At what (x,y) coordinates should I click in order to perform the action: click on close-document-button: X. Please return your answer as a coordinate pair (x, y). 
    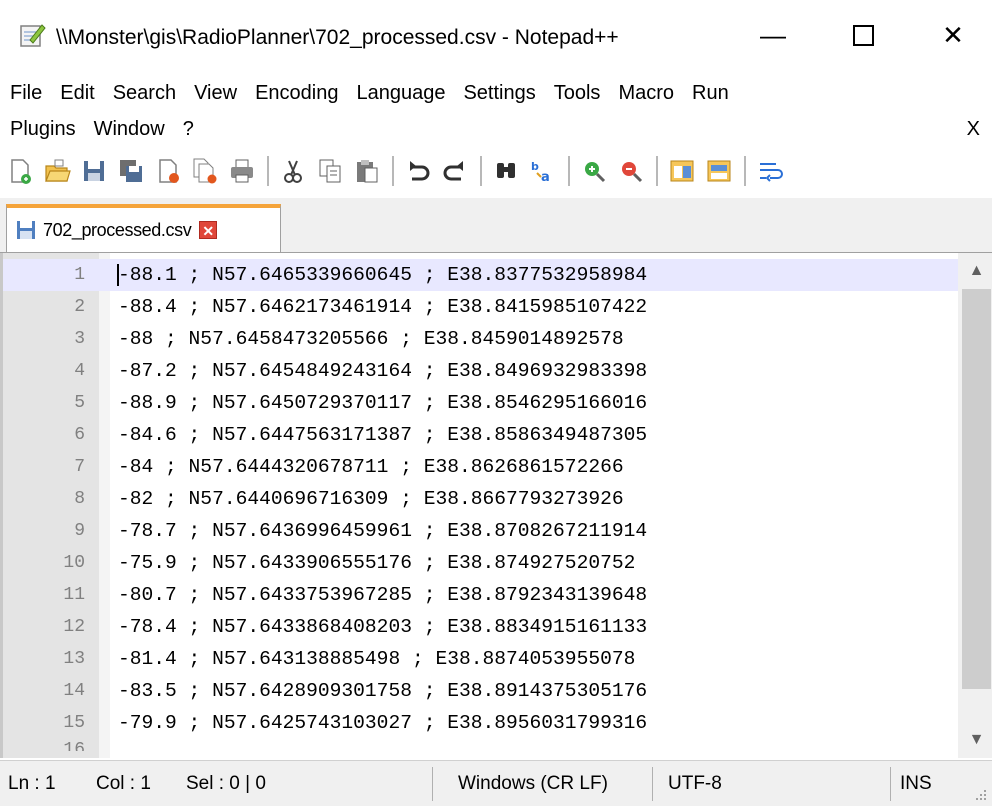
    Looking at the image, I should click on (973, 129).